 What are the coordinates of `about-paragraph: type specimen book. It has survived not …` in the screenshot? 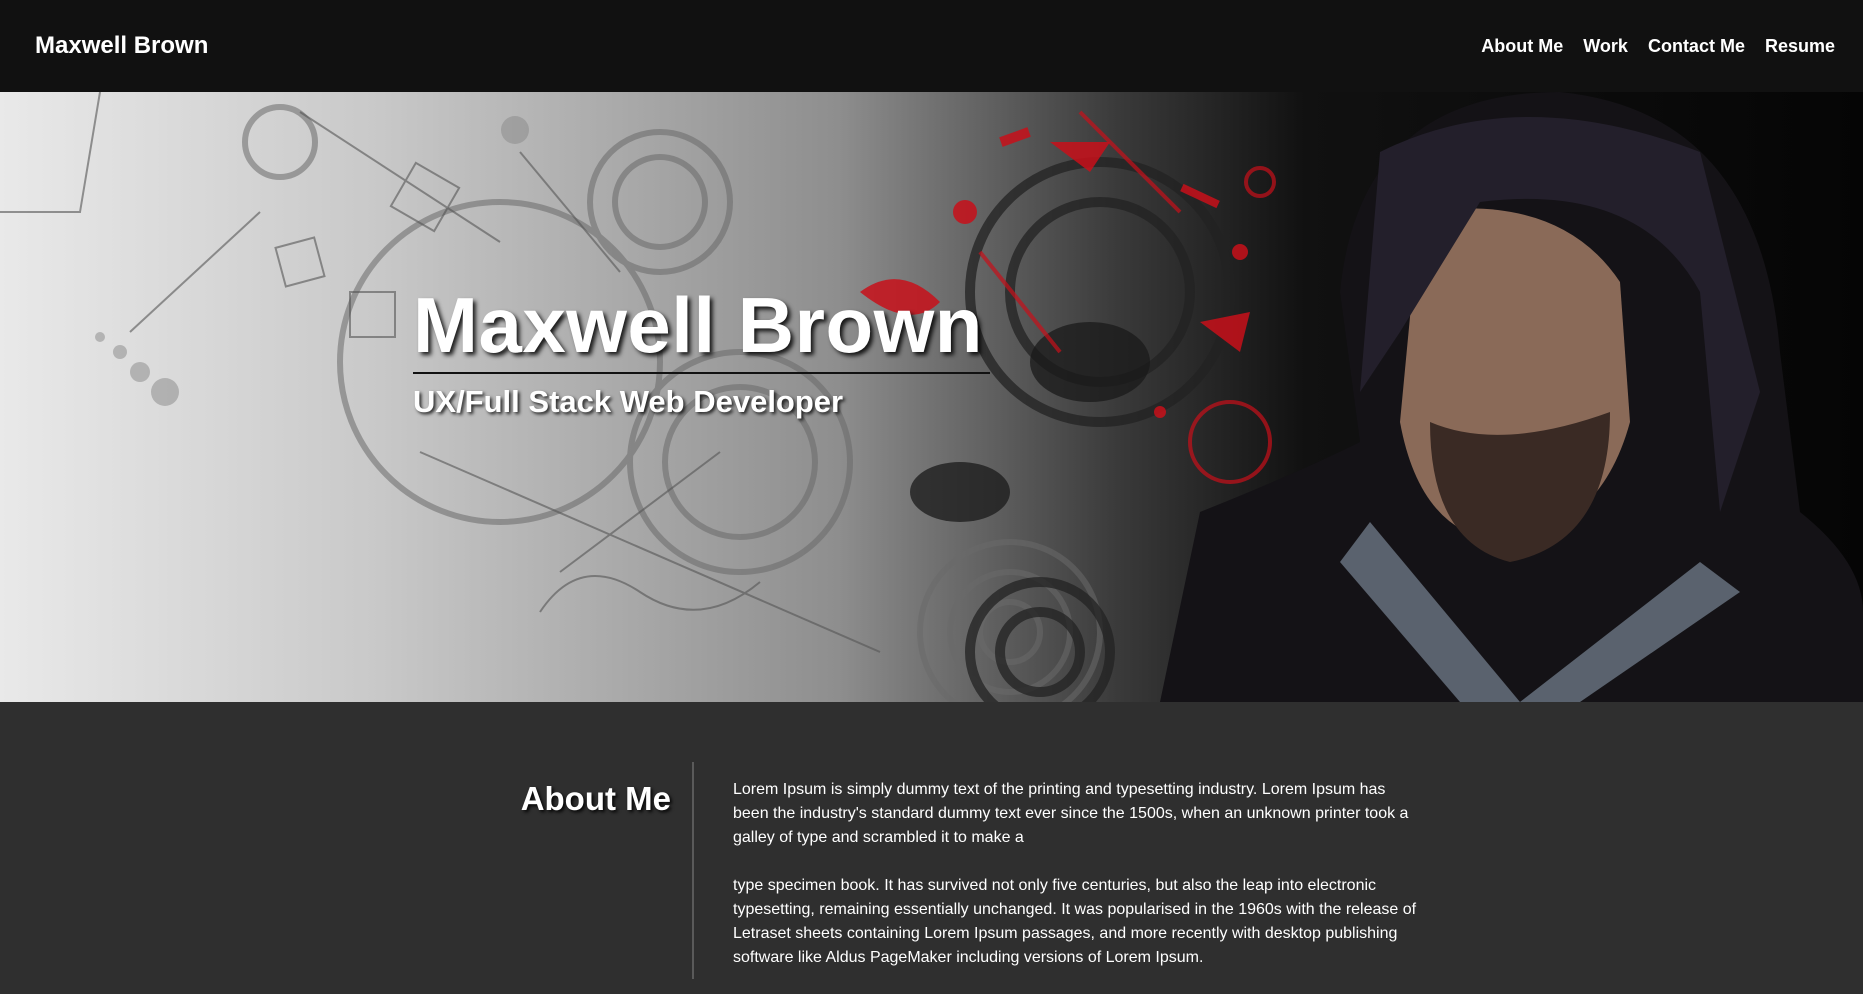 It's located at (1075, 921).